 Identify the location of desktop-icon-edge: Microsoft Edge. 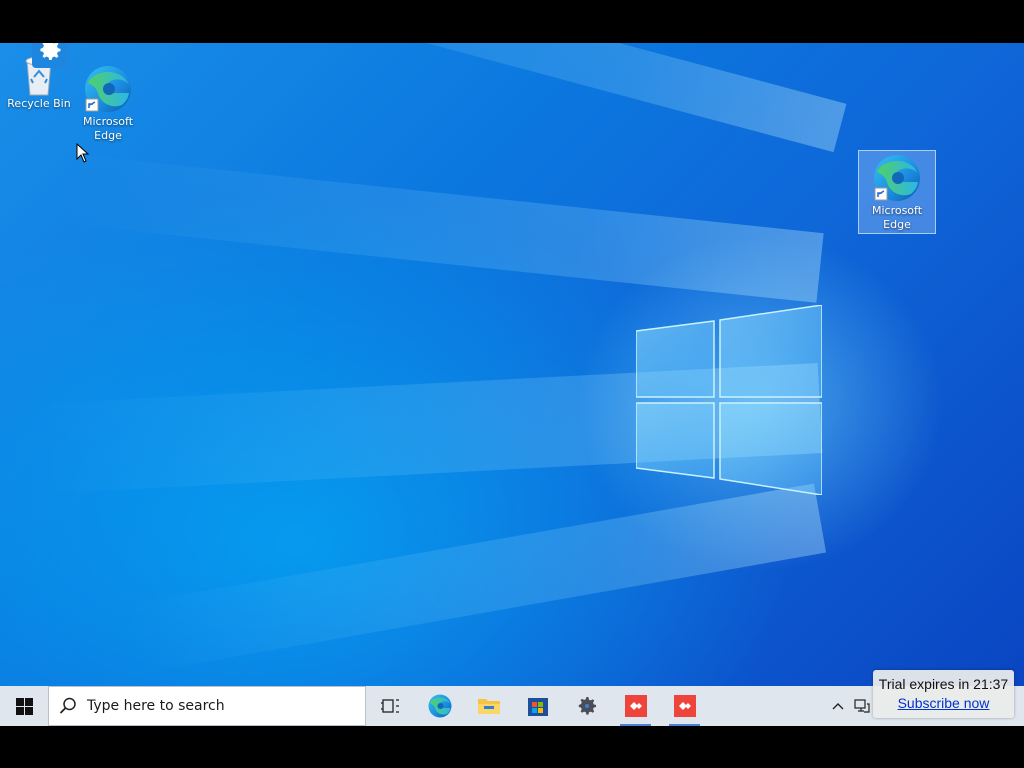
(108, 103).